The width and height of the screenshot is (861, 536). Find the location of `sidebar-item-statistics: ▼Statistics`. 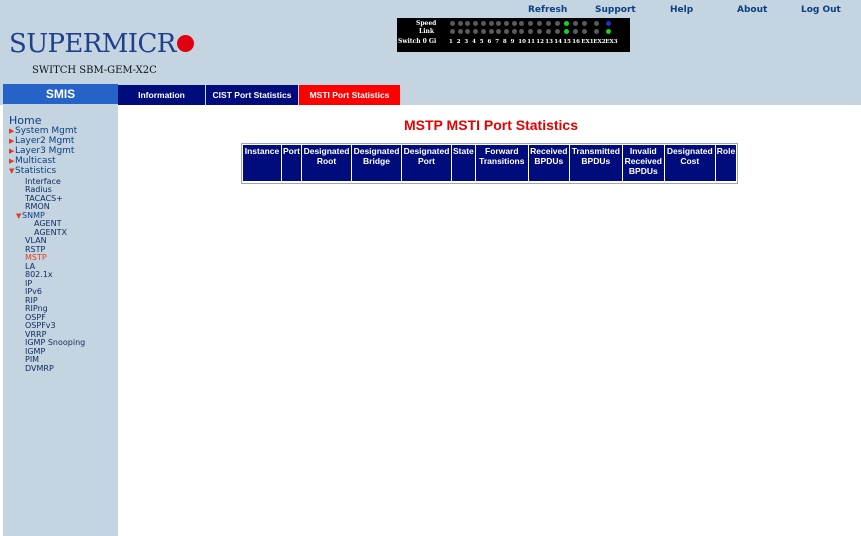

sidebar-item-statistics: ▼Statistics is located at coordinates (32, 171).